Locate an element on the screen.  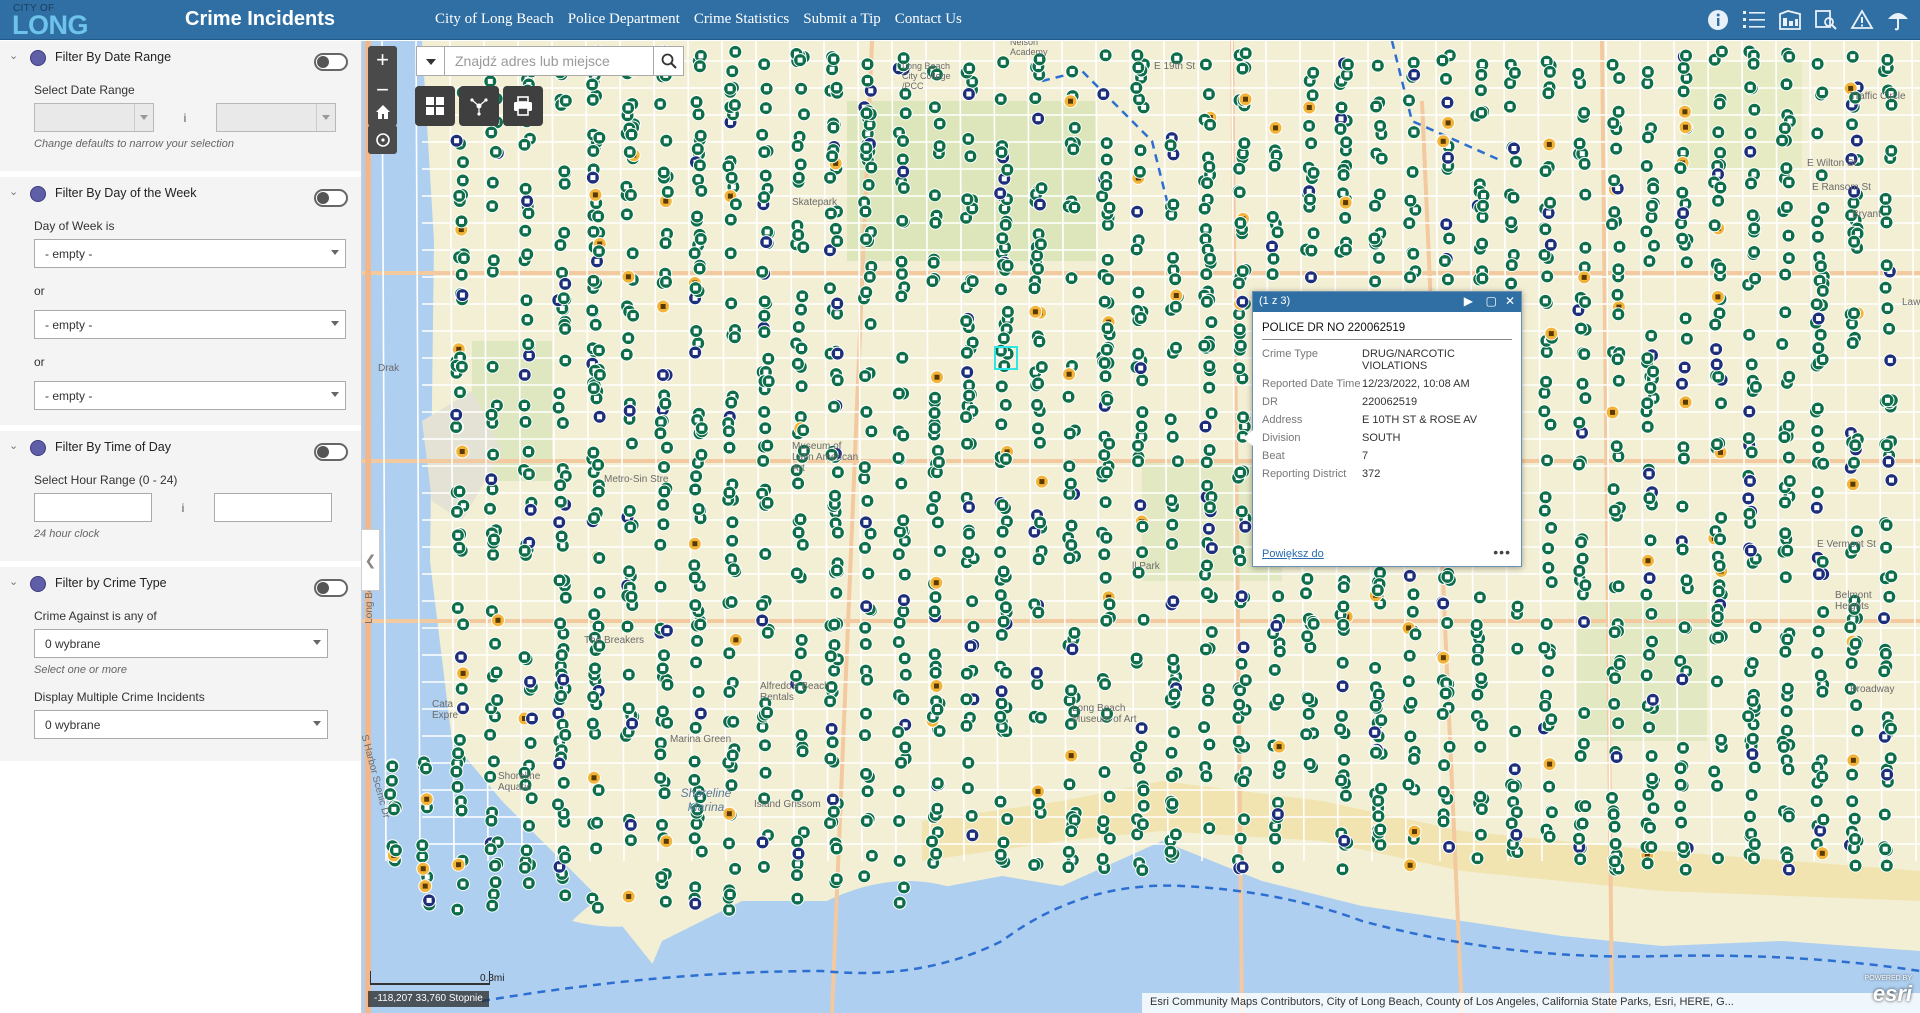
umbrella-icon is located at coordinates (1898, 20).